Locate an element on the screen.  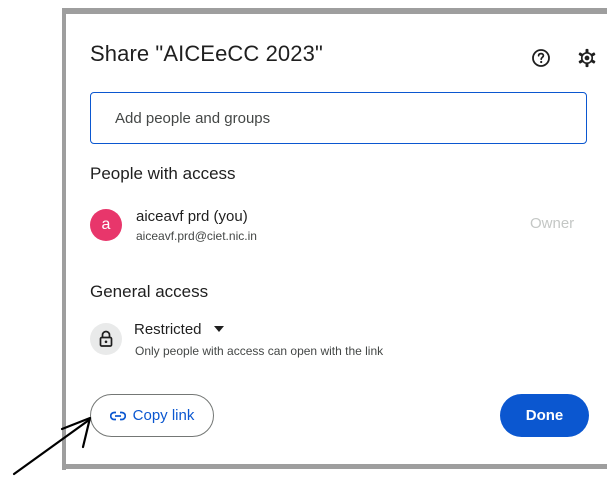
add-people-input is located at coordinates (338, 118).